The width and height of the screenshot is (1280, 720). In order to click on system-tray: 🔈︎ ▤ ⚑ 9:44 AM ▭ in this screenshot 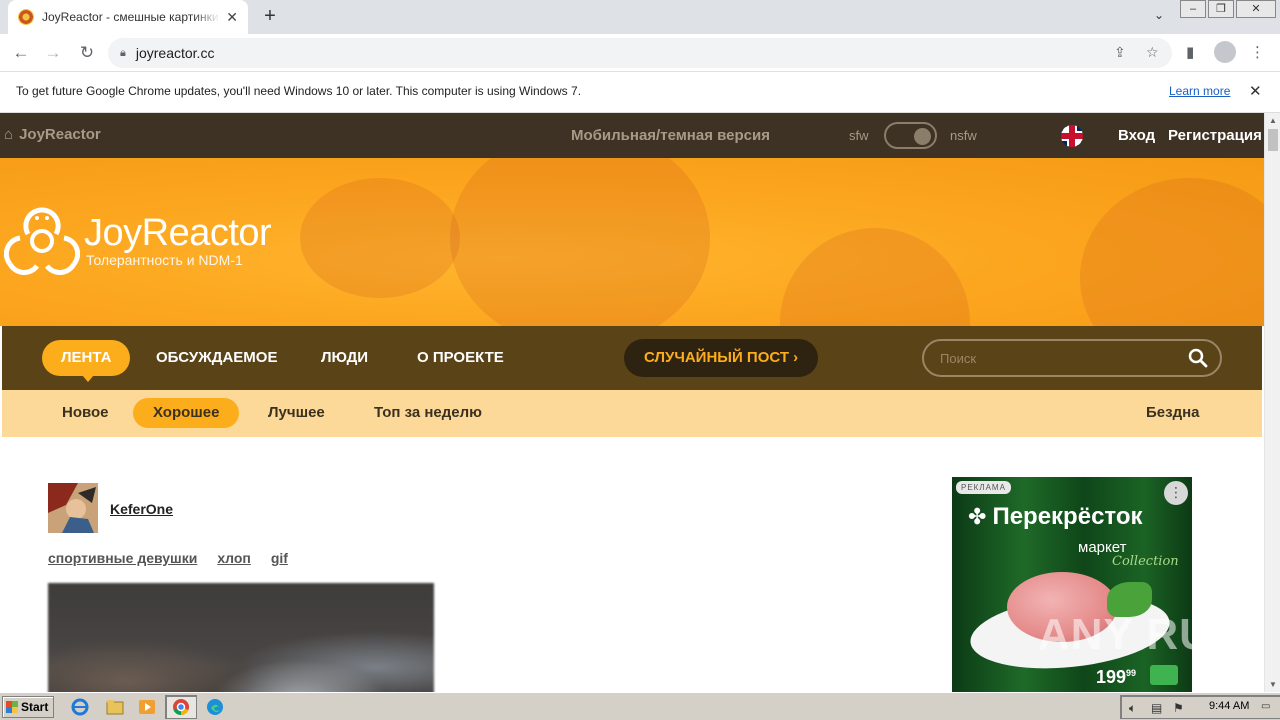, I will do `click(1200, 707)`.